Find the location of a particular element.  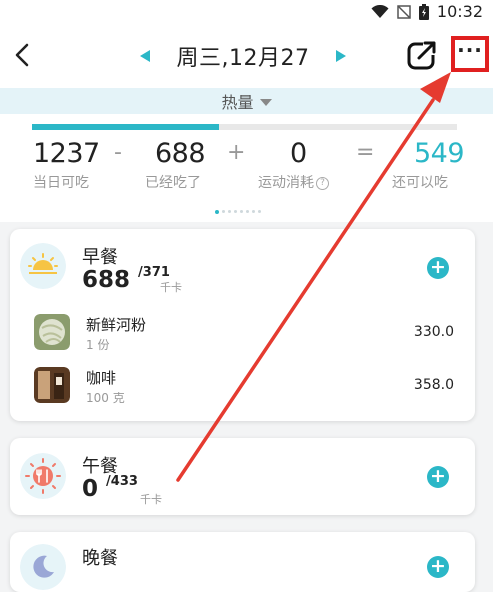

breakfast-cal-value: 688 is located at coordinates (106, 280).